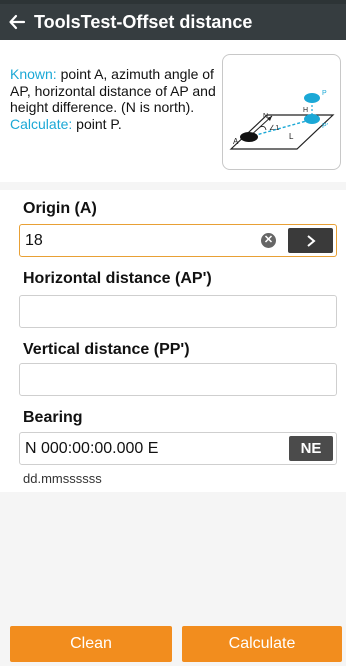  I want to click on bearing-value: N 000:00:00.000 E, so click(92, 448).